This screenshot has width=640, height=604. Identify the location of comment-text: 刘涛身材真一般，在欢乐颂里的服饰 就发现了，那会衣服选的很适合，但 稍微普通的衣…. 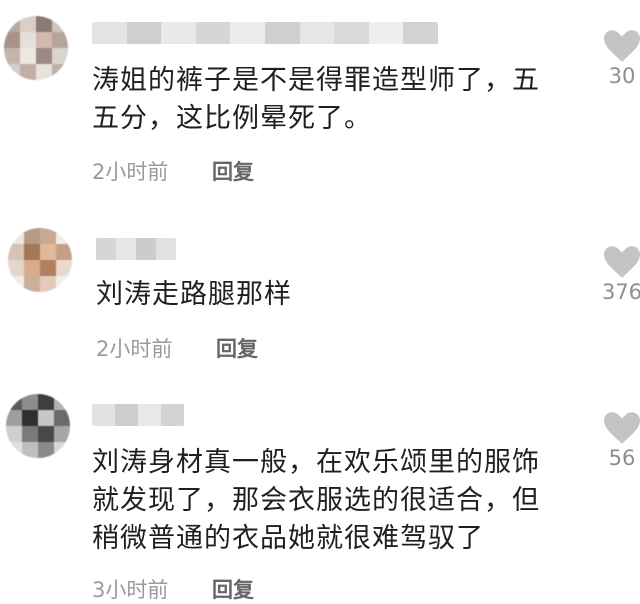
(316, 500).